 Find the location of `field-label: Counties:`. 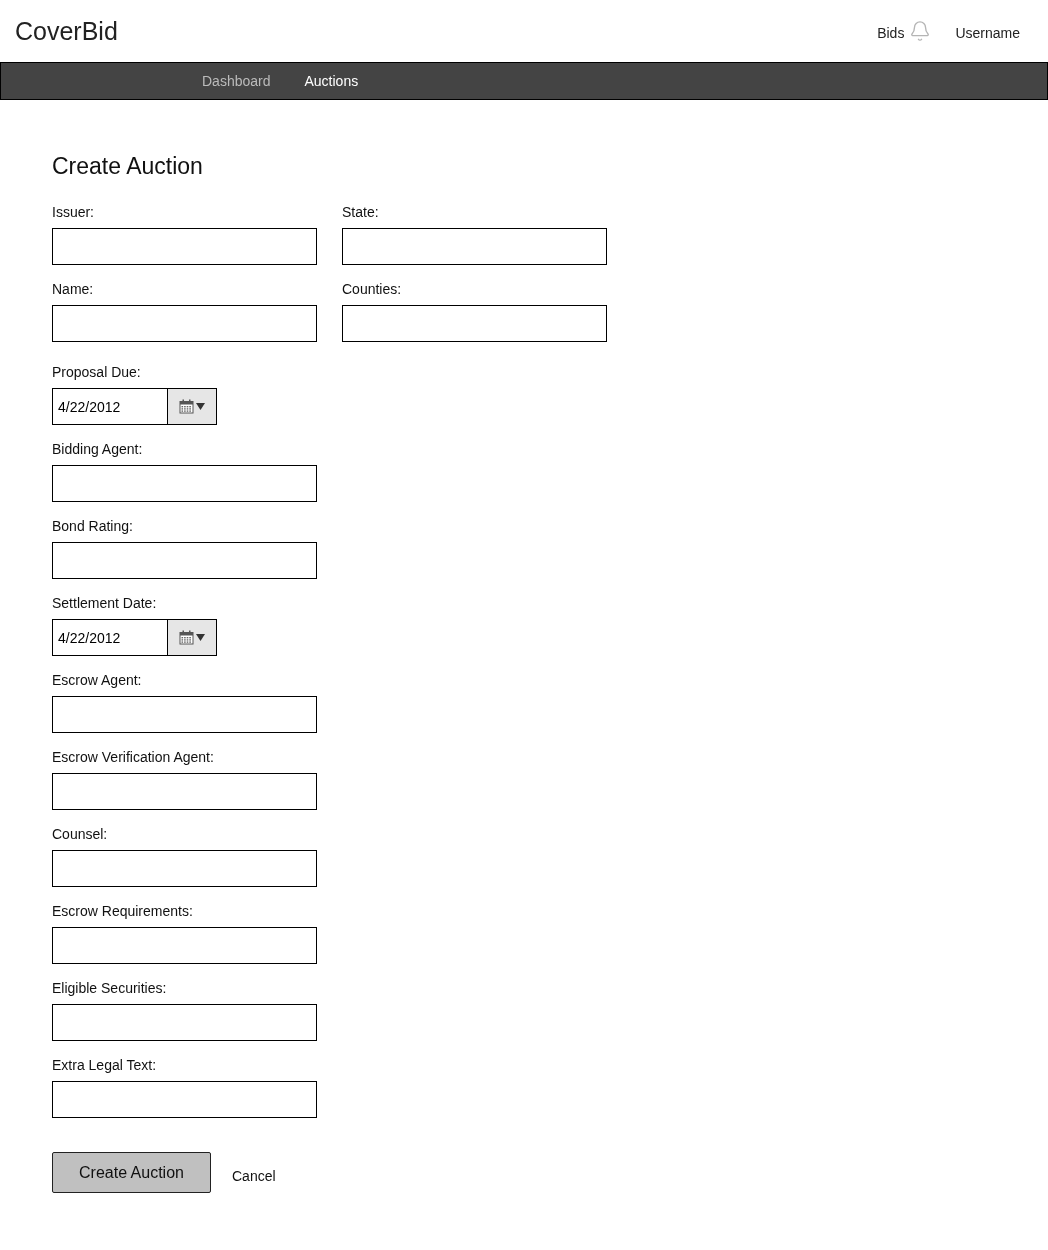

field-label: Counties: is located at coordinates (372, 289).